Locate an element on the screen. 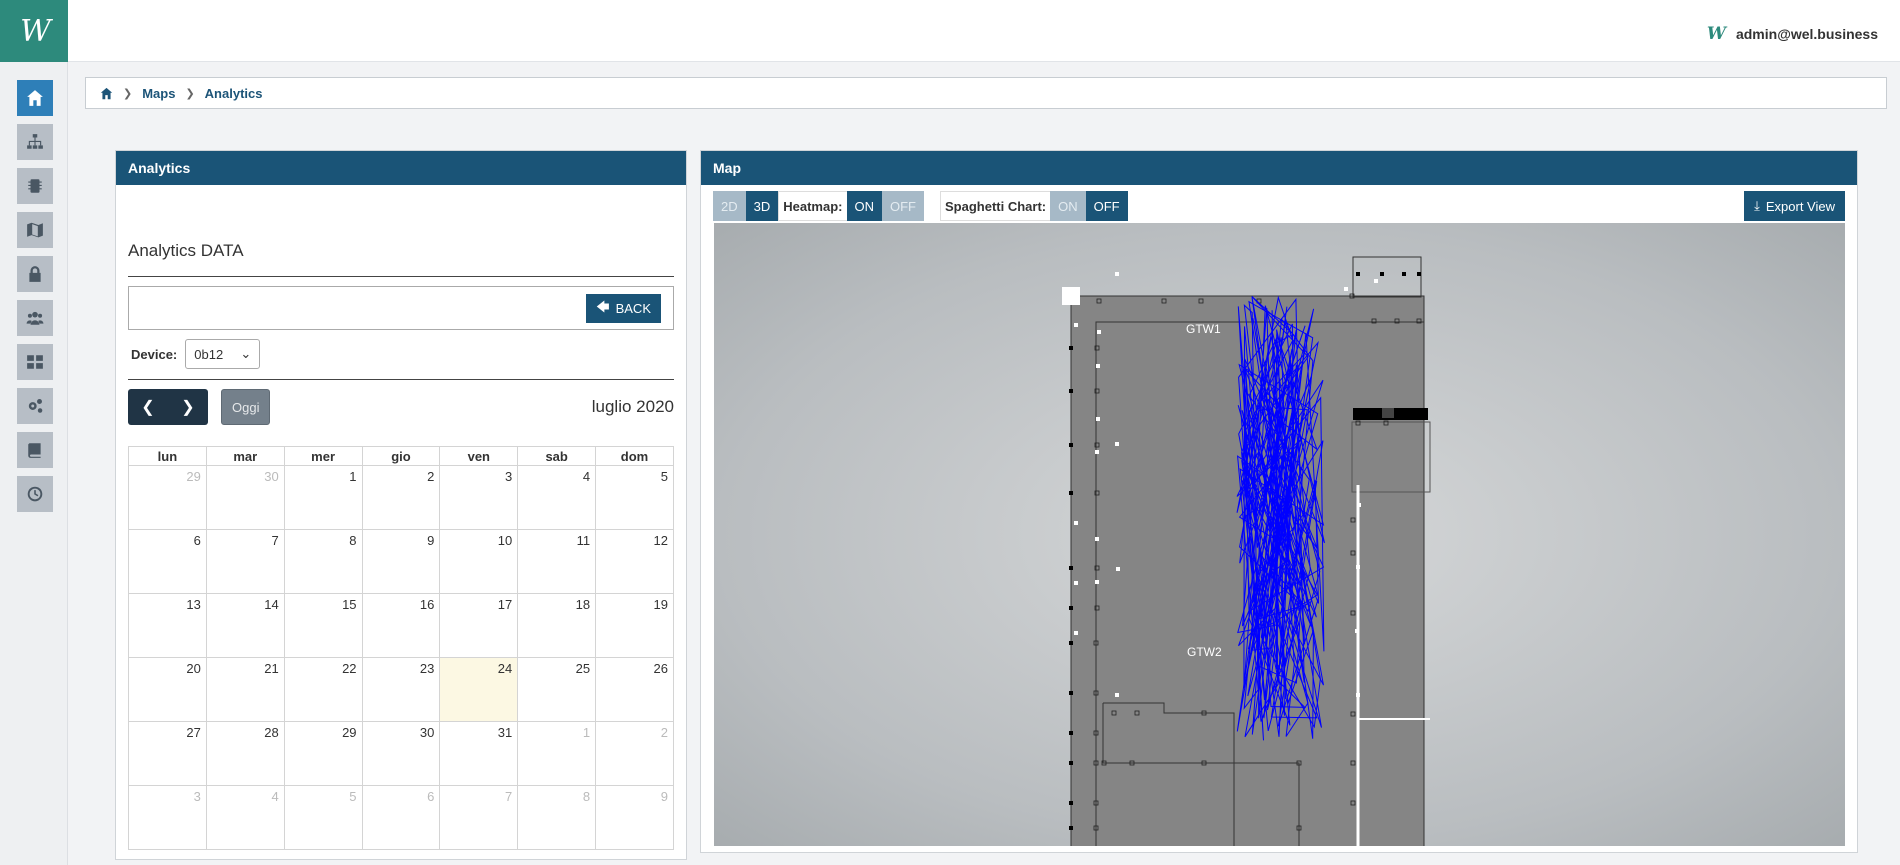 The image size is (1900, 865). sidebar-item-sitemap is located at coordinates (35, 142).